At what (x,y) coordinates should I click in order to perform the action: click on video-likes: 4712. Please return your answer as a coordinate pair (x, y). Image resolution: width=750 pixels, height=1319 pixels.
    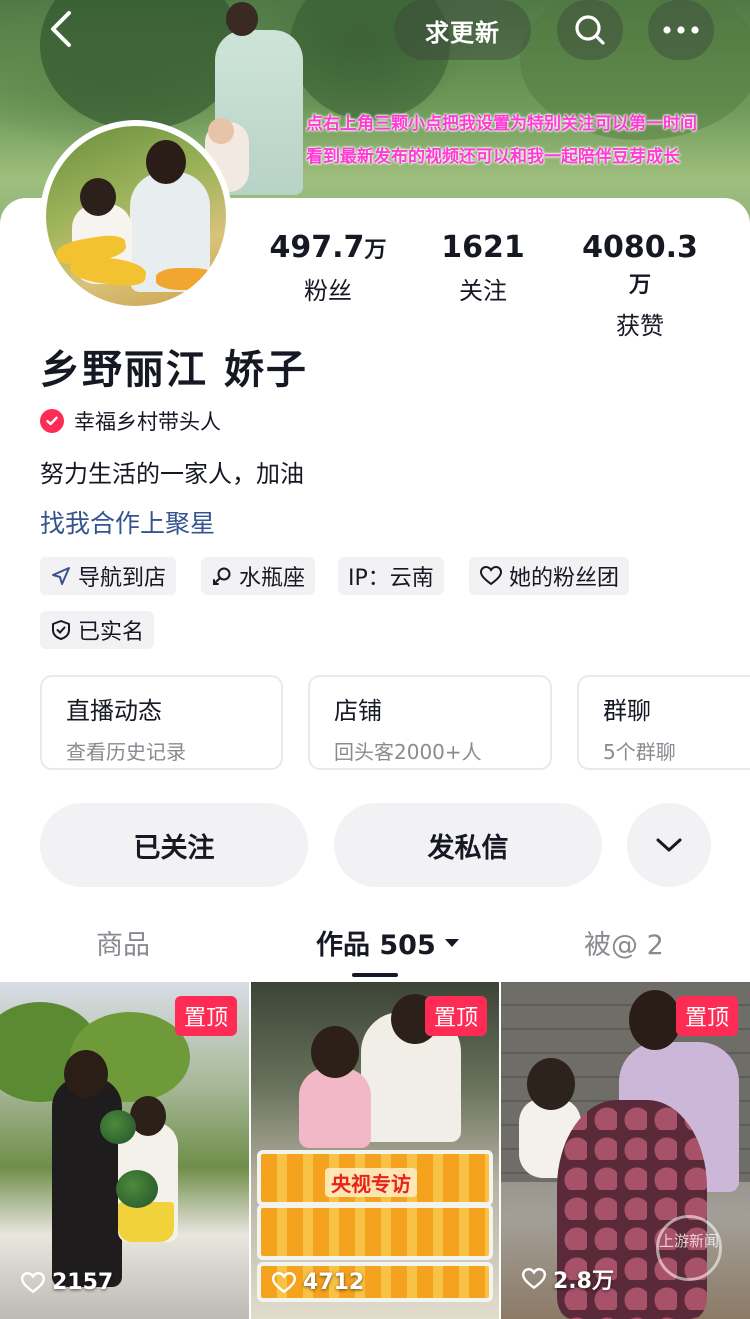
    Looking at the image, I should click on (317, 1282).